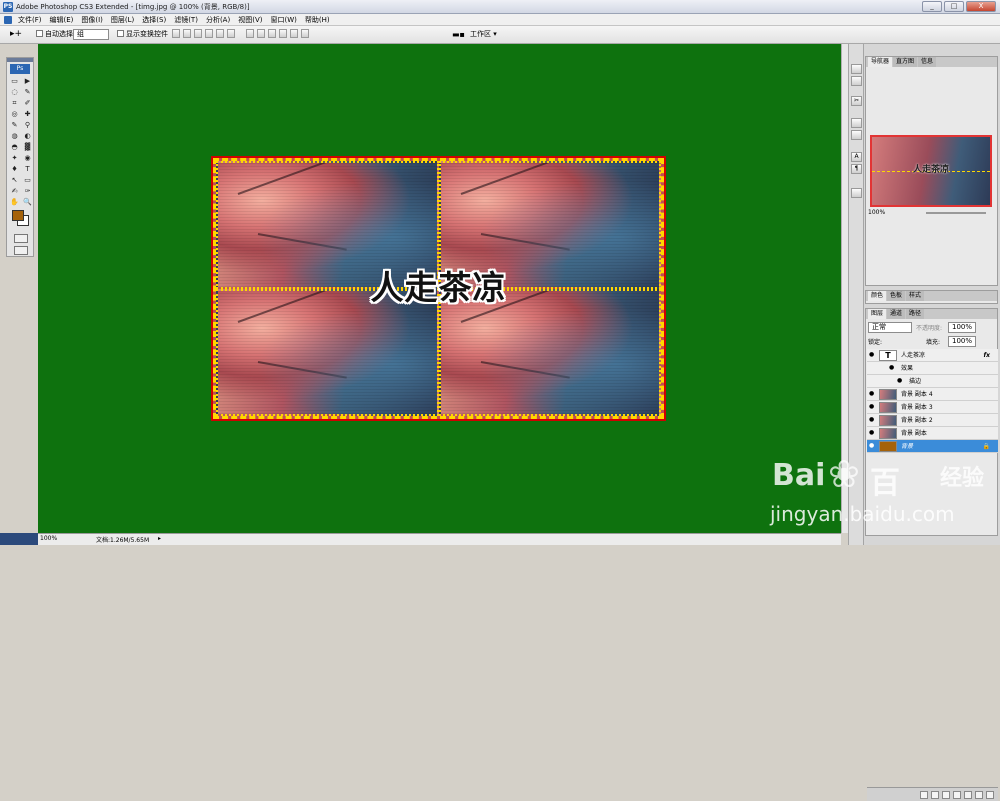 This screenshot has height=801, width=1000. I want to click on distribute-vcenter-icon, so click(261, 33).